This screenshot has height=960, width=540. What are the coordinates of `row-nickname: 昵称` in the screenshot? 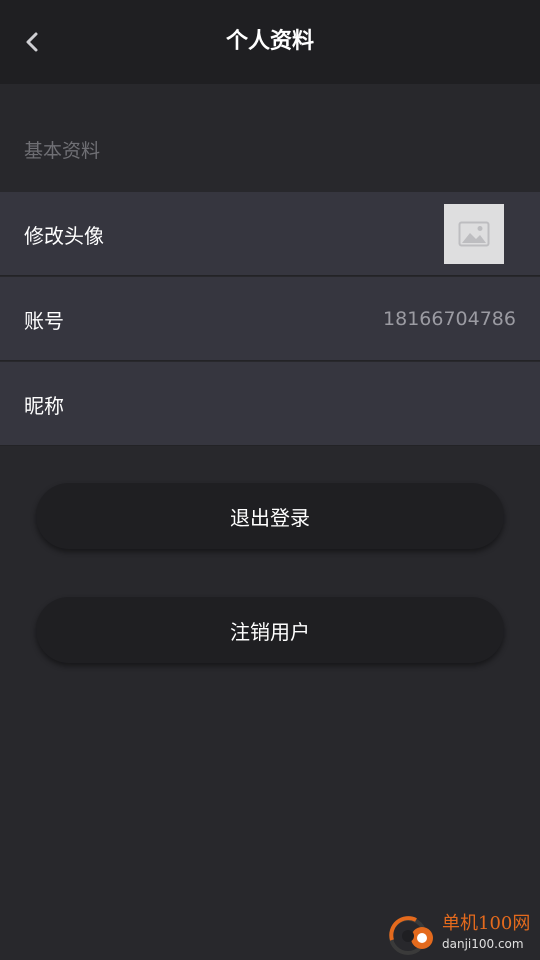 It's located at (270, 404).